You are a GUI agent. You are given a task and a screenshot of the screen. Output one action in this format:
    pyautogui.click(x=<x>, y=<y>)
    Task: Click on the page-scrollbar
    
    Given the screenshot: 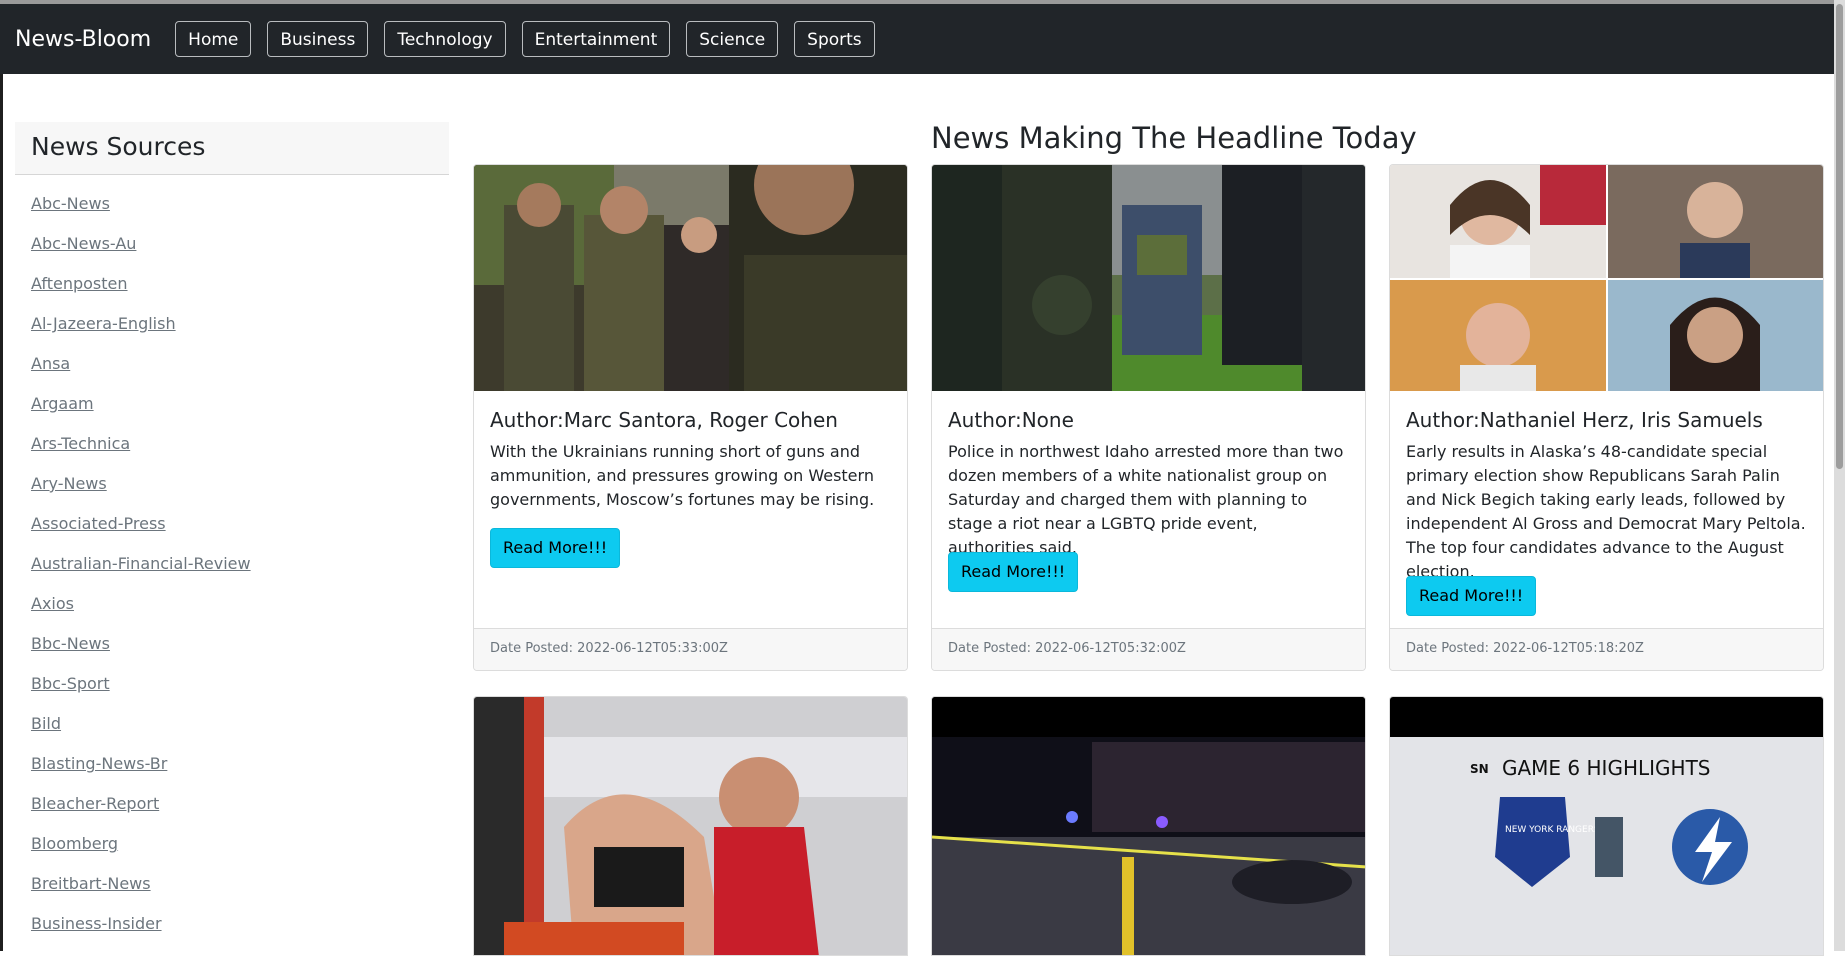 What is the action you would take?
    pyautogui.click(x=1839, y=475)
    